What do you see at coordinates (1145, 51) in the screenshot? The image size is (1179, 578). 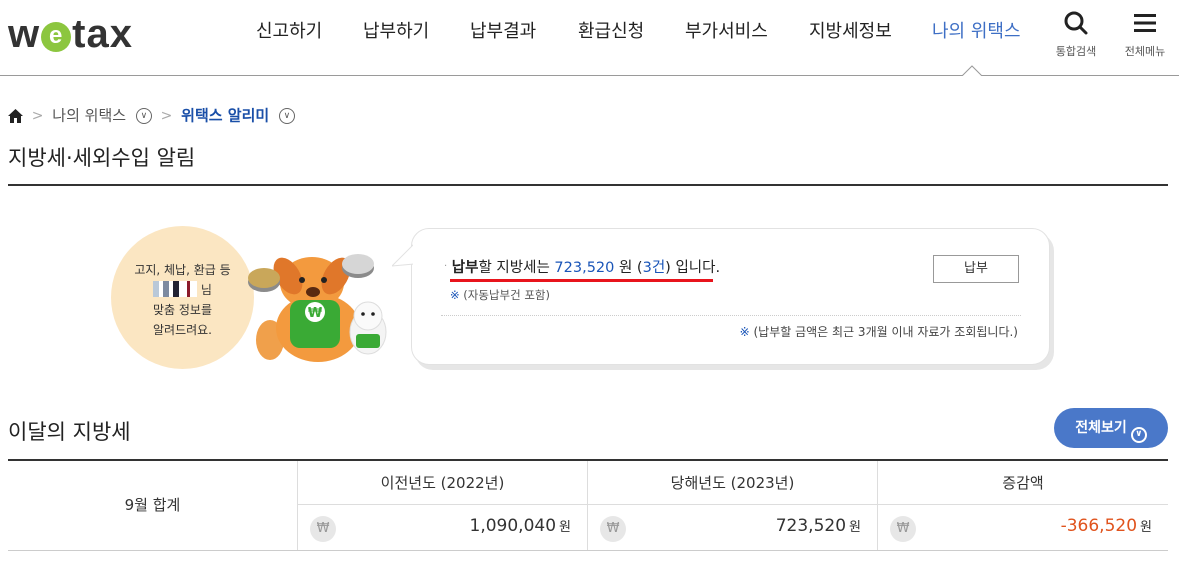 I see `menu-label: 전체메뉴` at bounding box center [1145, 51].